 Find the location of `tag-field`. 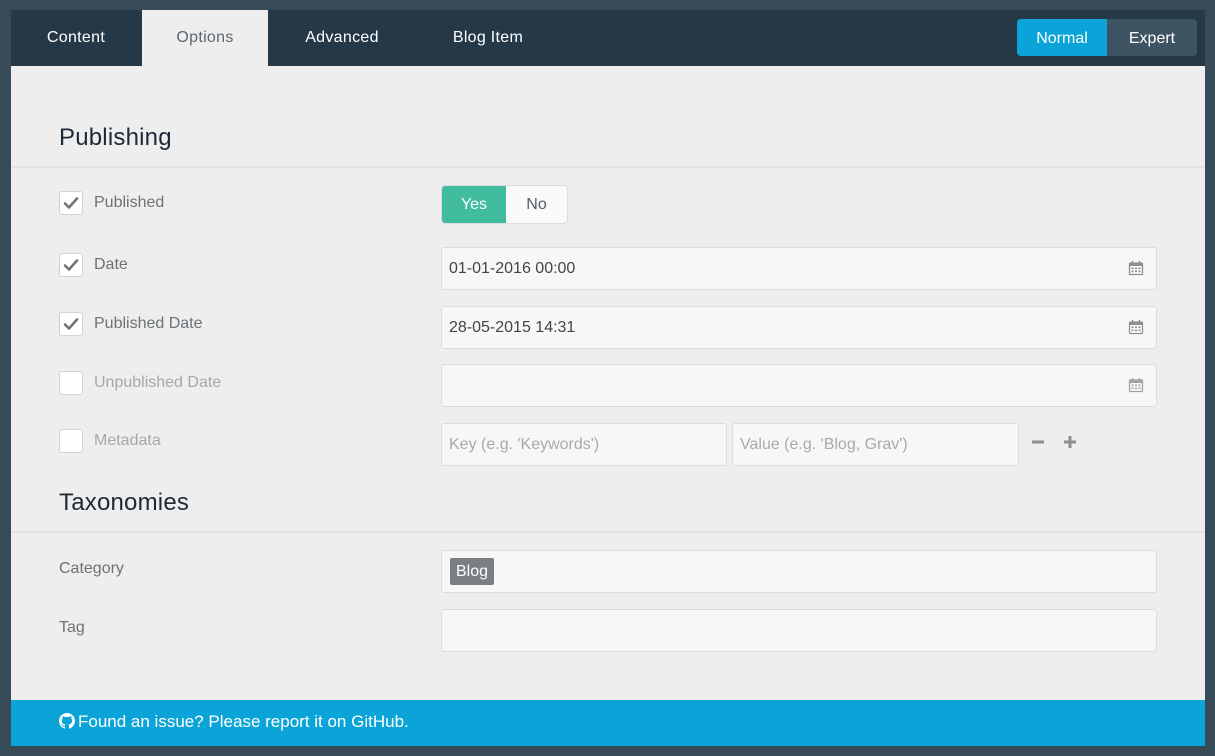

tag-field is located at coordinates (799, 630).